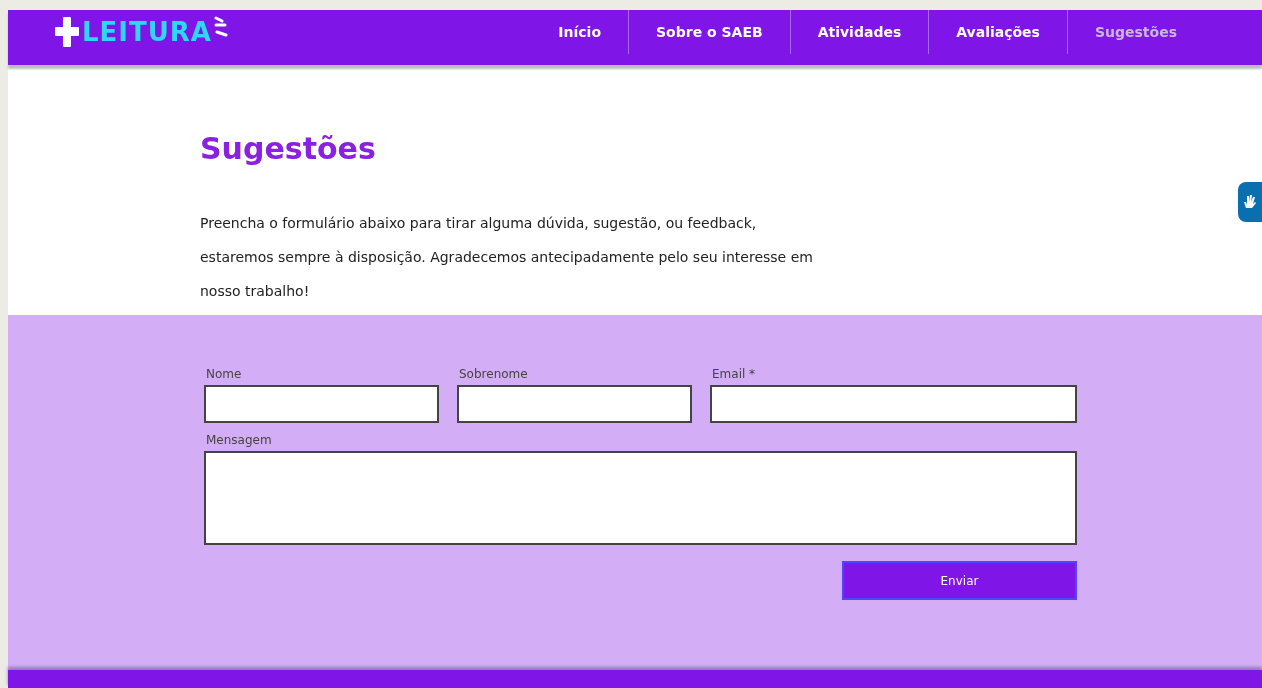 Image resolution: width=1262 pixels, height=688 pixels. I want to click on nav-link: Atividades, so click(859, 31).